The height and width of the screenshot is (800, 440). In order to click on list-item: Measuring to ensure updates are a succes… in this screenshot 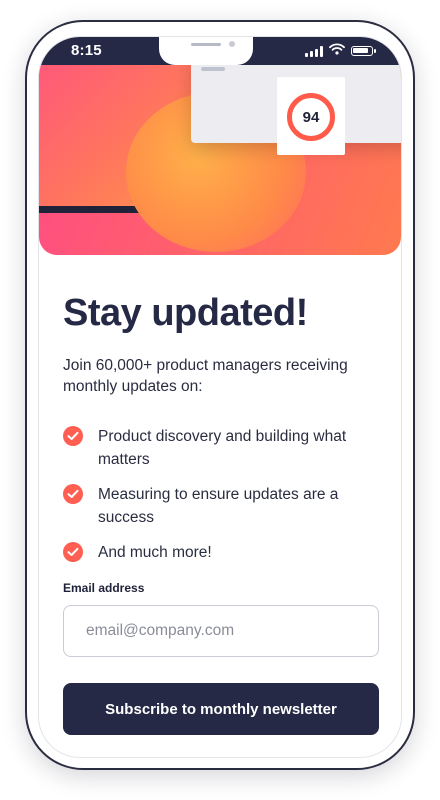, I will do `click(213, 506)`.